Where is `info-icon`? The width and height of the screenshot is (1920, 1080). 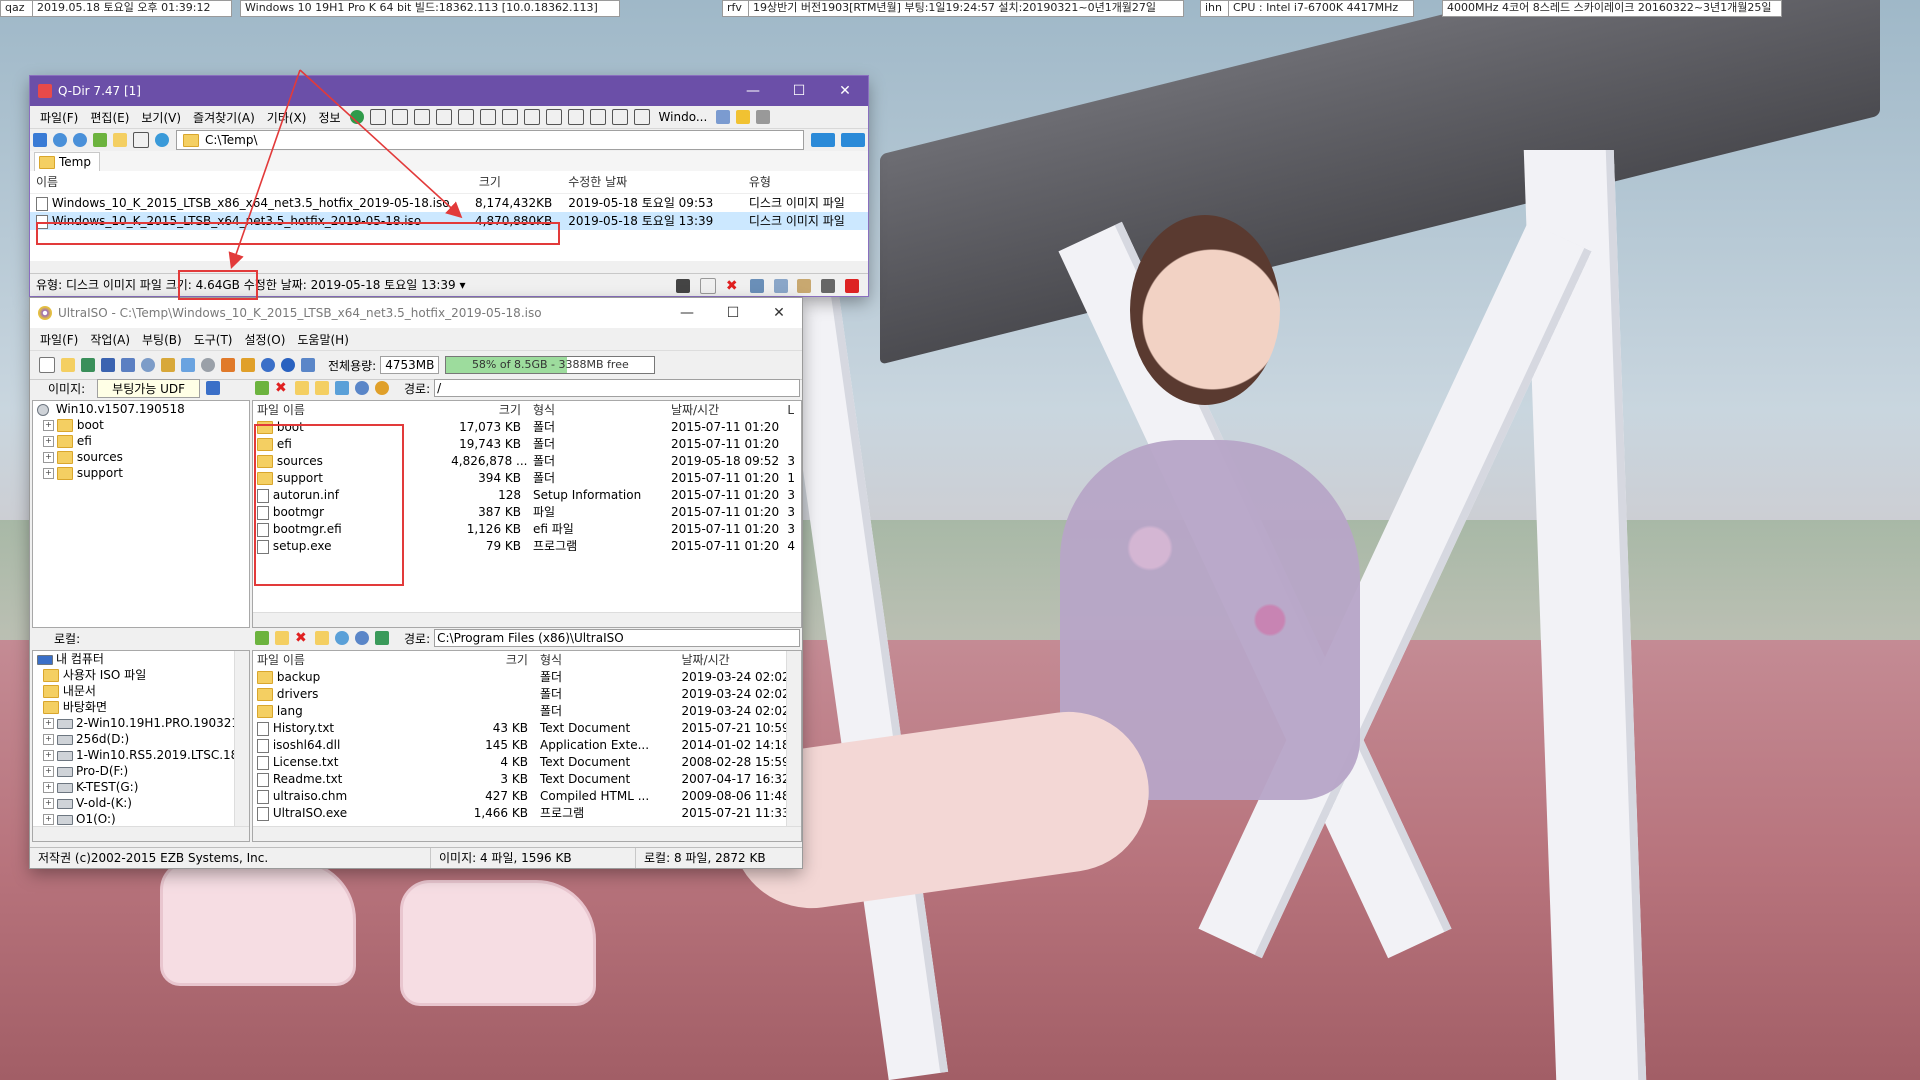
info-icon is located at coordinates (268, 365).